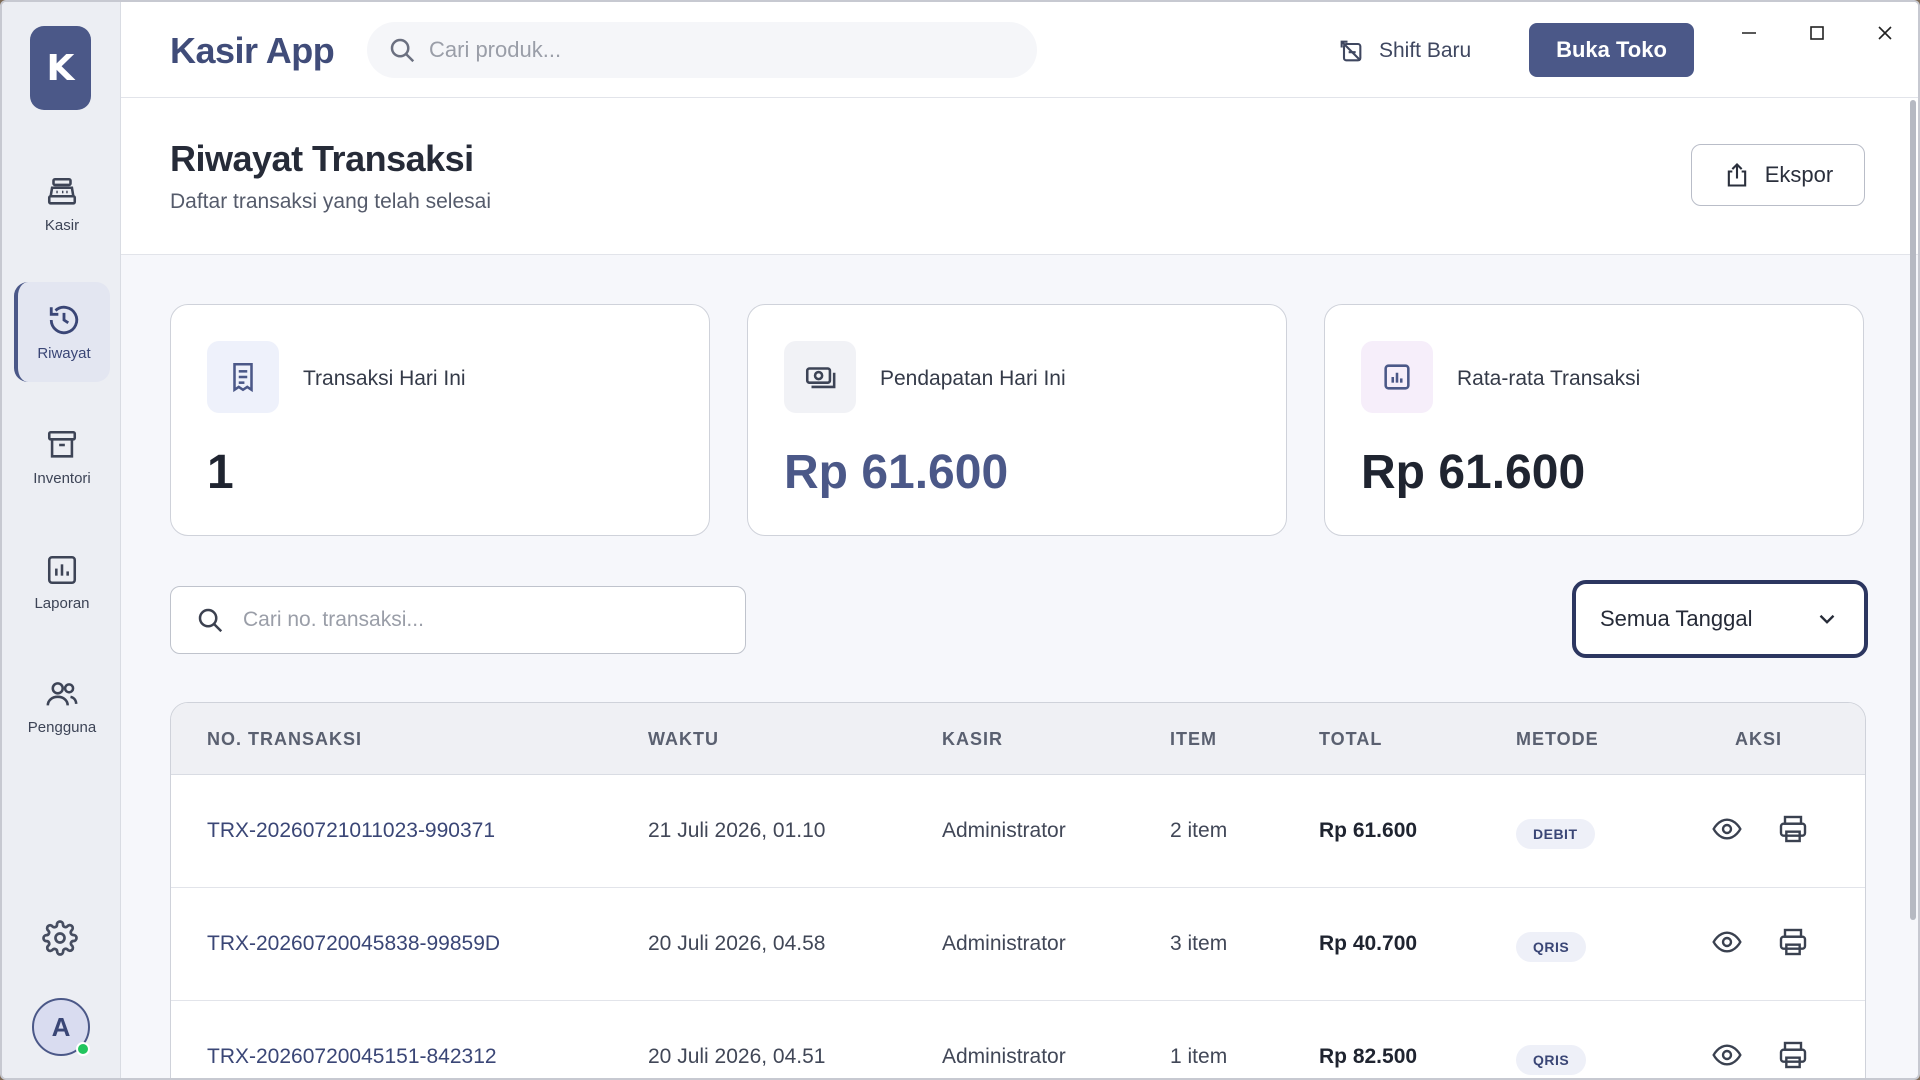 Image resolution: width=1920 pixels, height=1080 pixels. What do you see at coordinates (1759, 739) in the screenshot?
I see `column-header: AKSI` at bounding box center [1759, 739].